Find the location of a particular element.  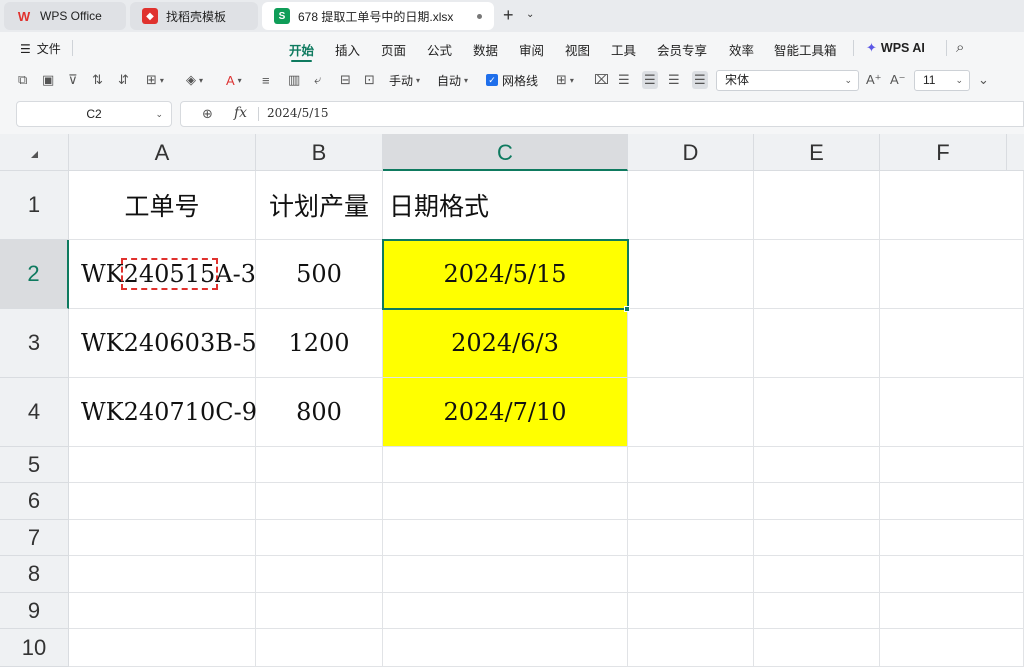

cell-e4 is located at coordinates (817, 412).